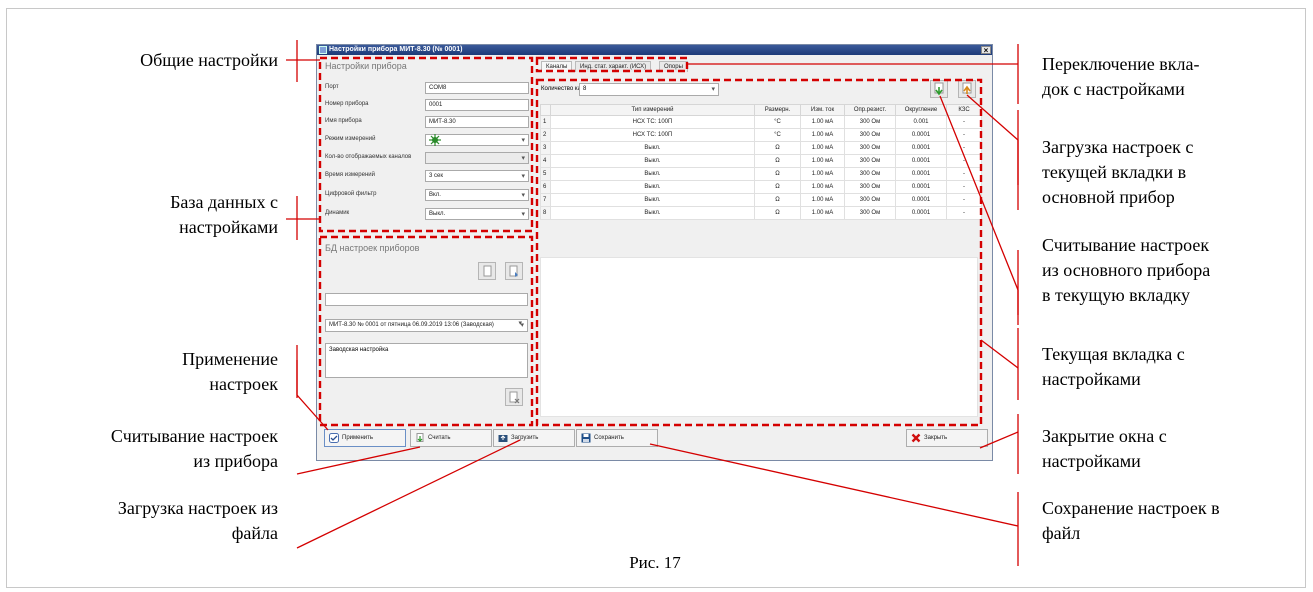  Describe the element at coordinates (545, 110) in the screenshot. I see `table-header-cell` at that location.